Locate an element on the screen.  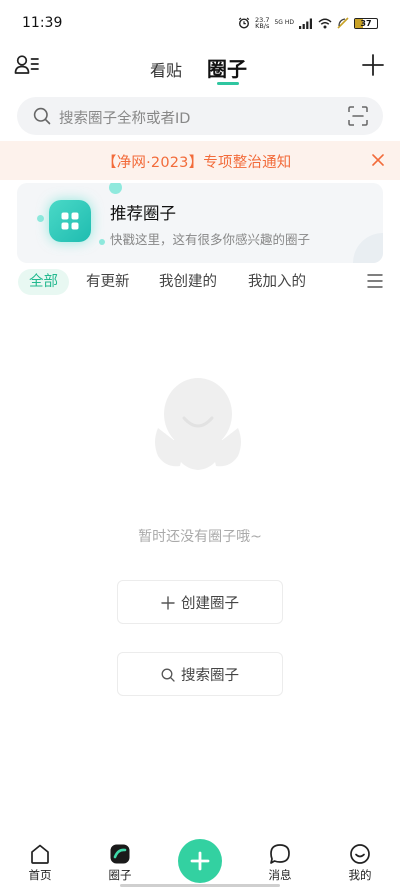
nav-circles: 圈子 is located at coordinates (120, 863).